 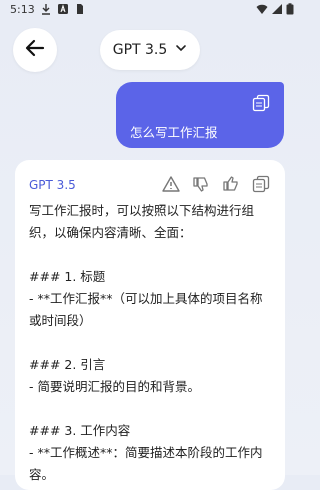 What do you see at coordinates (201, 184) in the screenshot?
I see `thumbs-down-icon` at bounding box center [201, 184].